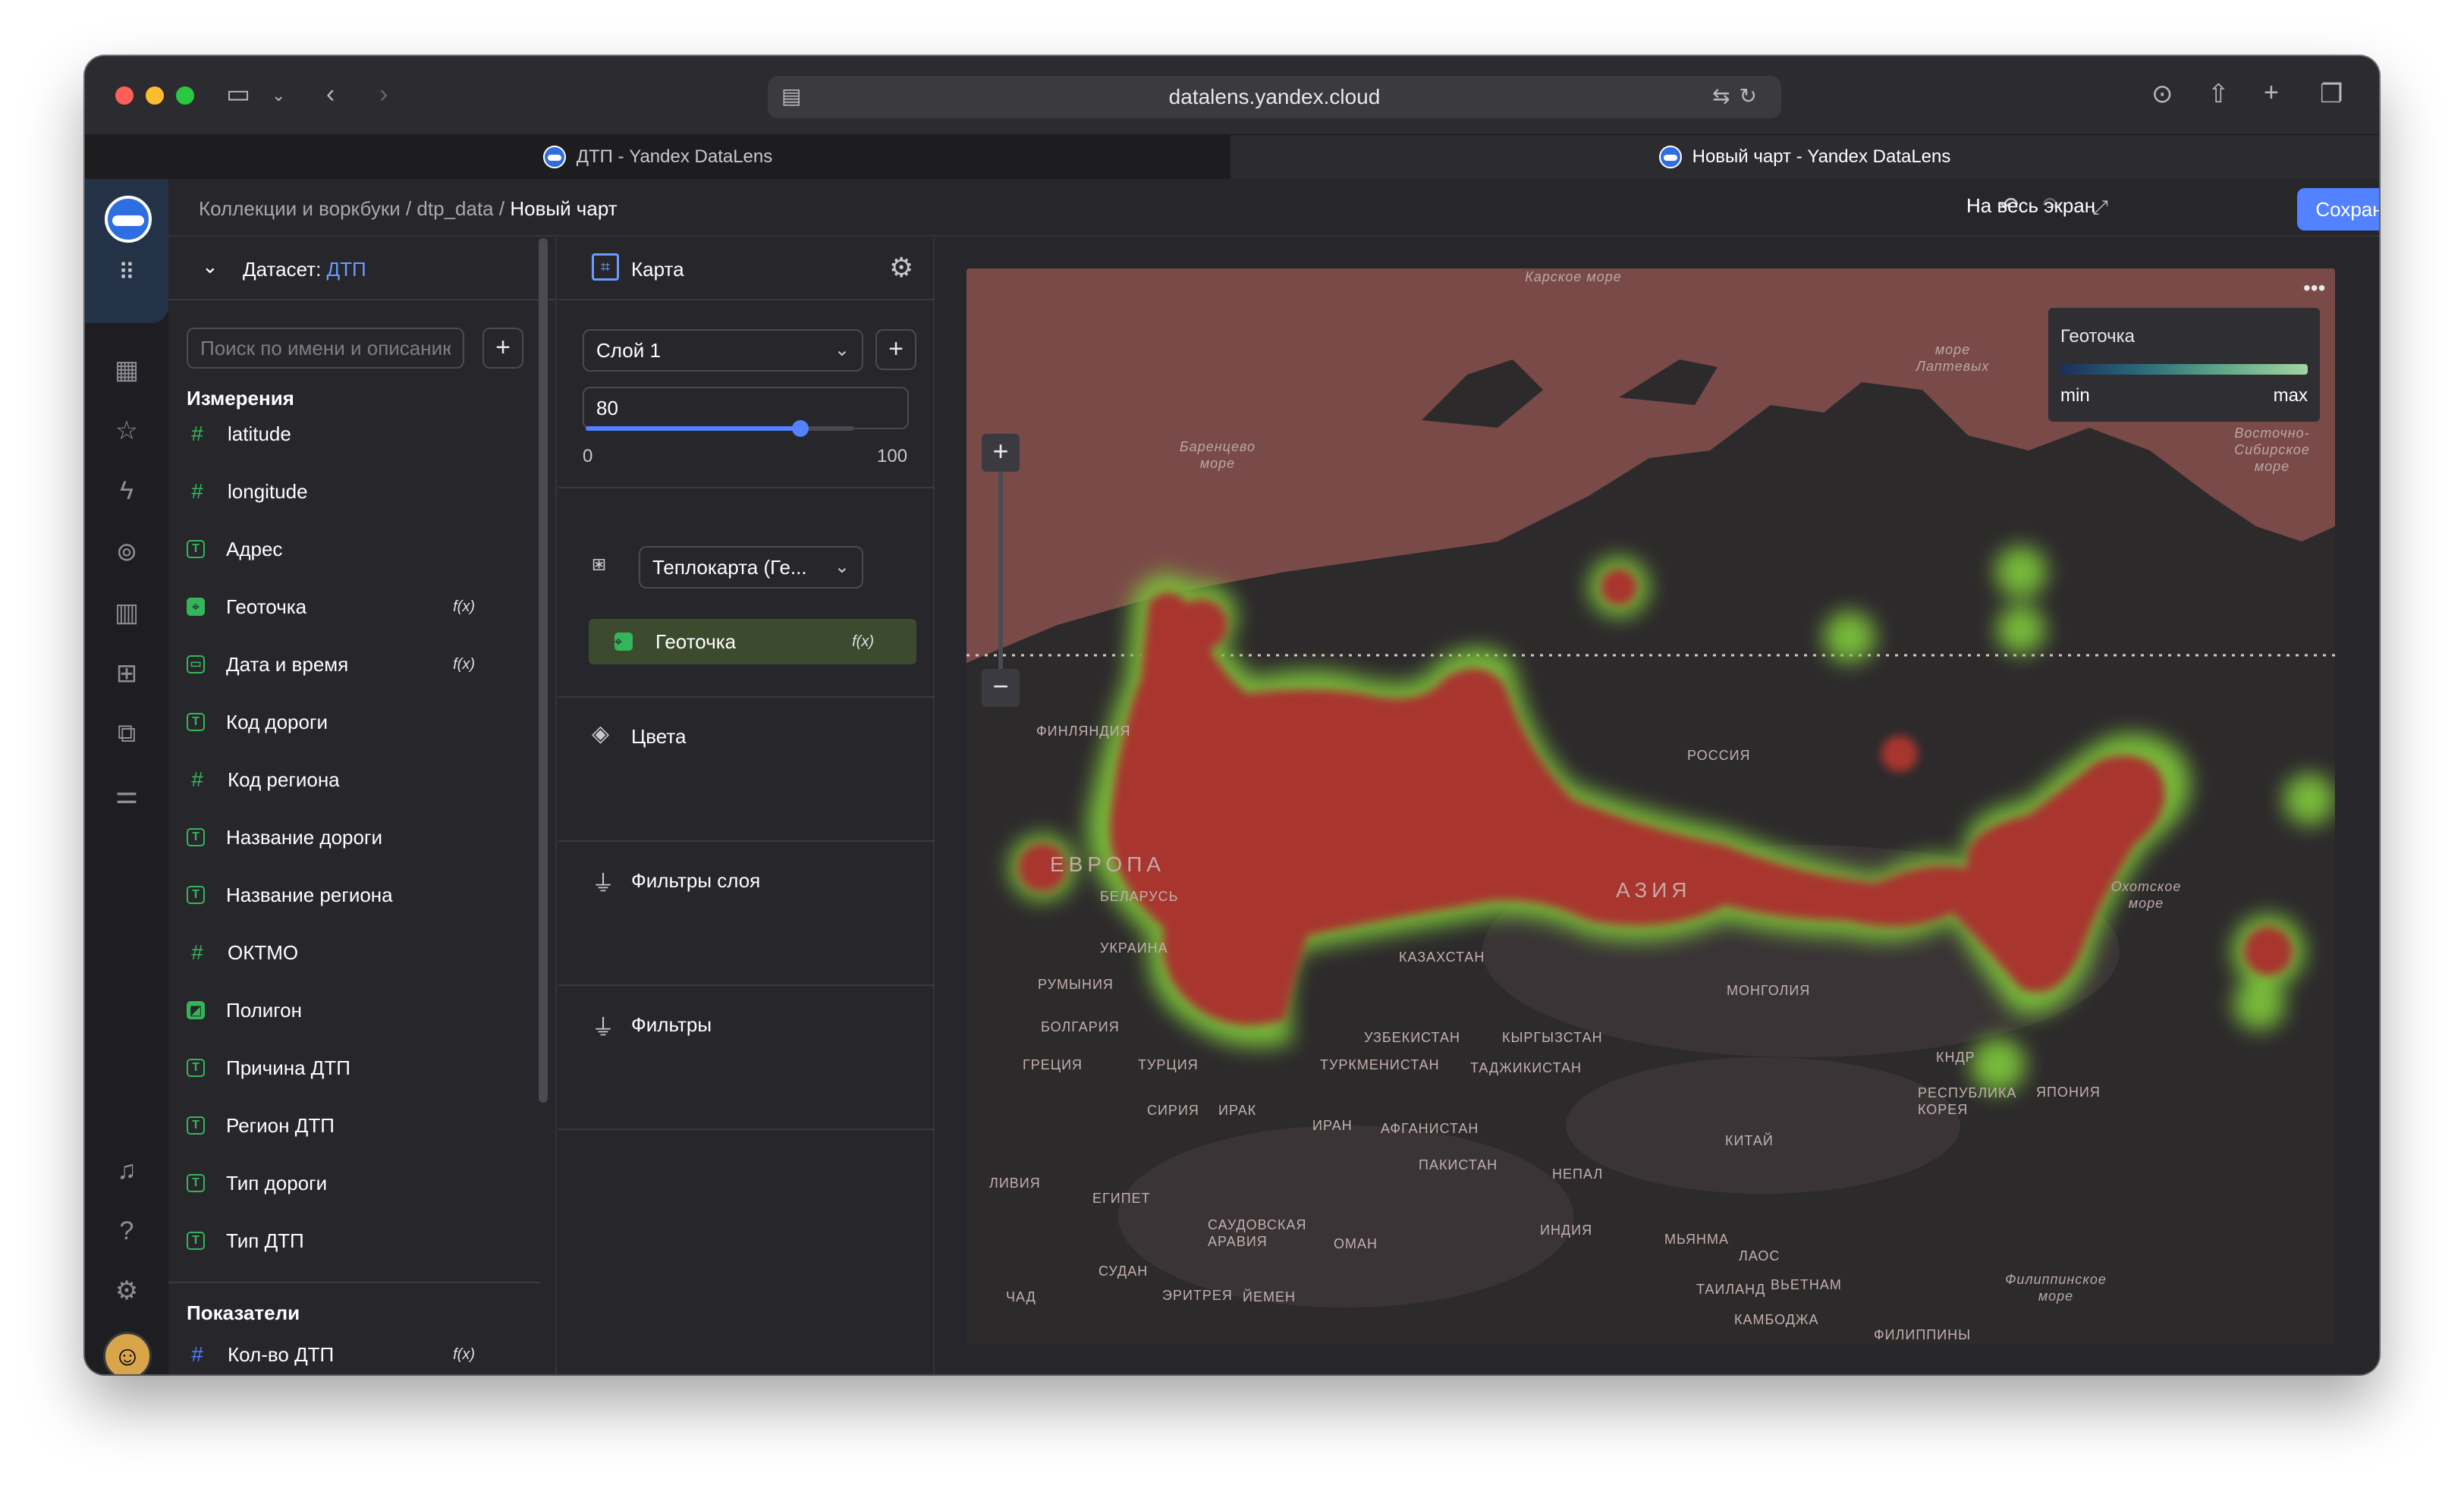  Describe the element at coordinates (124, 95) in the screenshot. I see `close-window-button` at that location.